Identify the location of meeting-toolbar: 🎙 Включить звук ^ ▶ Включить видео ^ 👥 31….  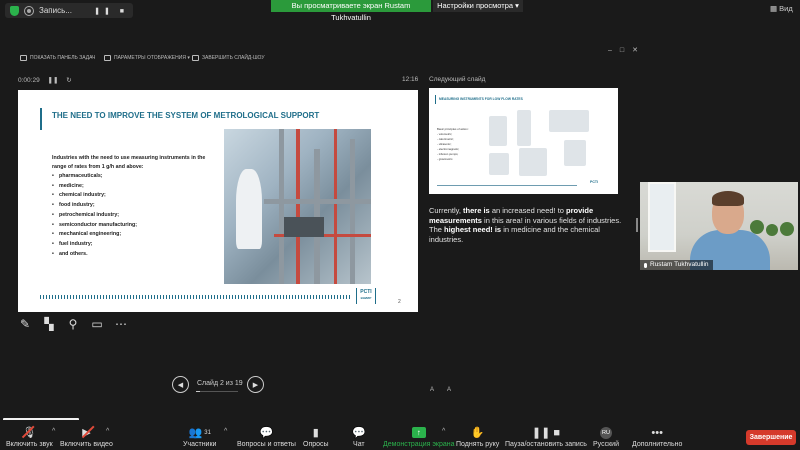
(400, 435).